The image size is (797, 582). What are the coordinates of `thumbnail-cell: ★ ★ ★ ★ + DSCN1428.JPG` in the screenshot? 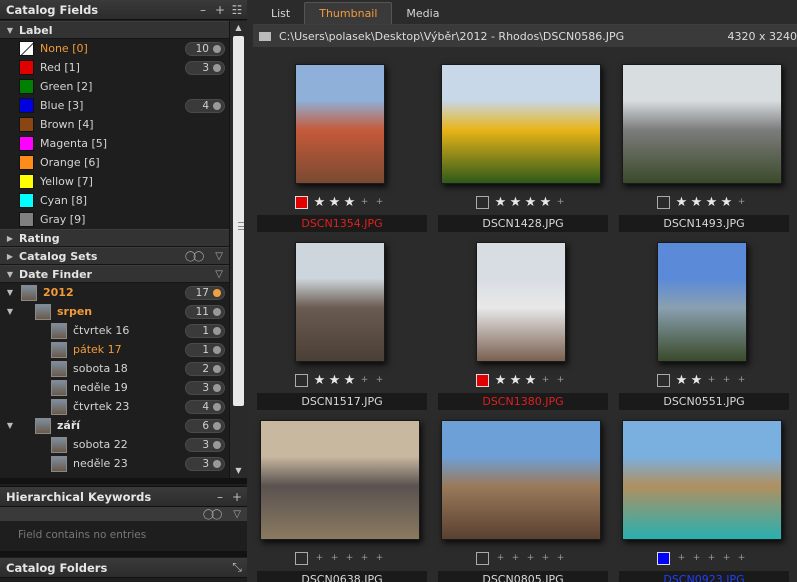 It's located at (522, 144).